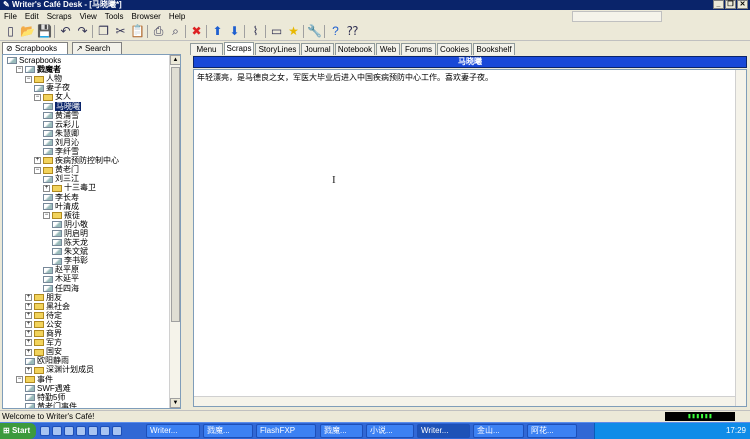  I want to click on tree-item: Scrapbooks, so click(34, 60).